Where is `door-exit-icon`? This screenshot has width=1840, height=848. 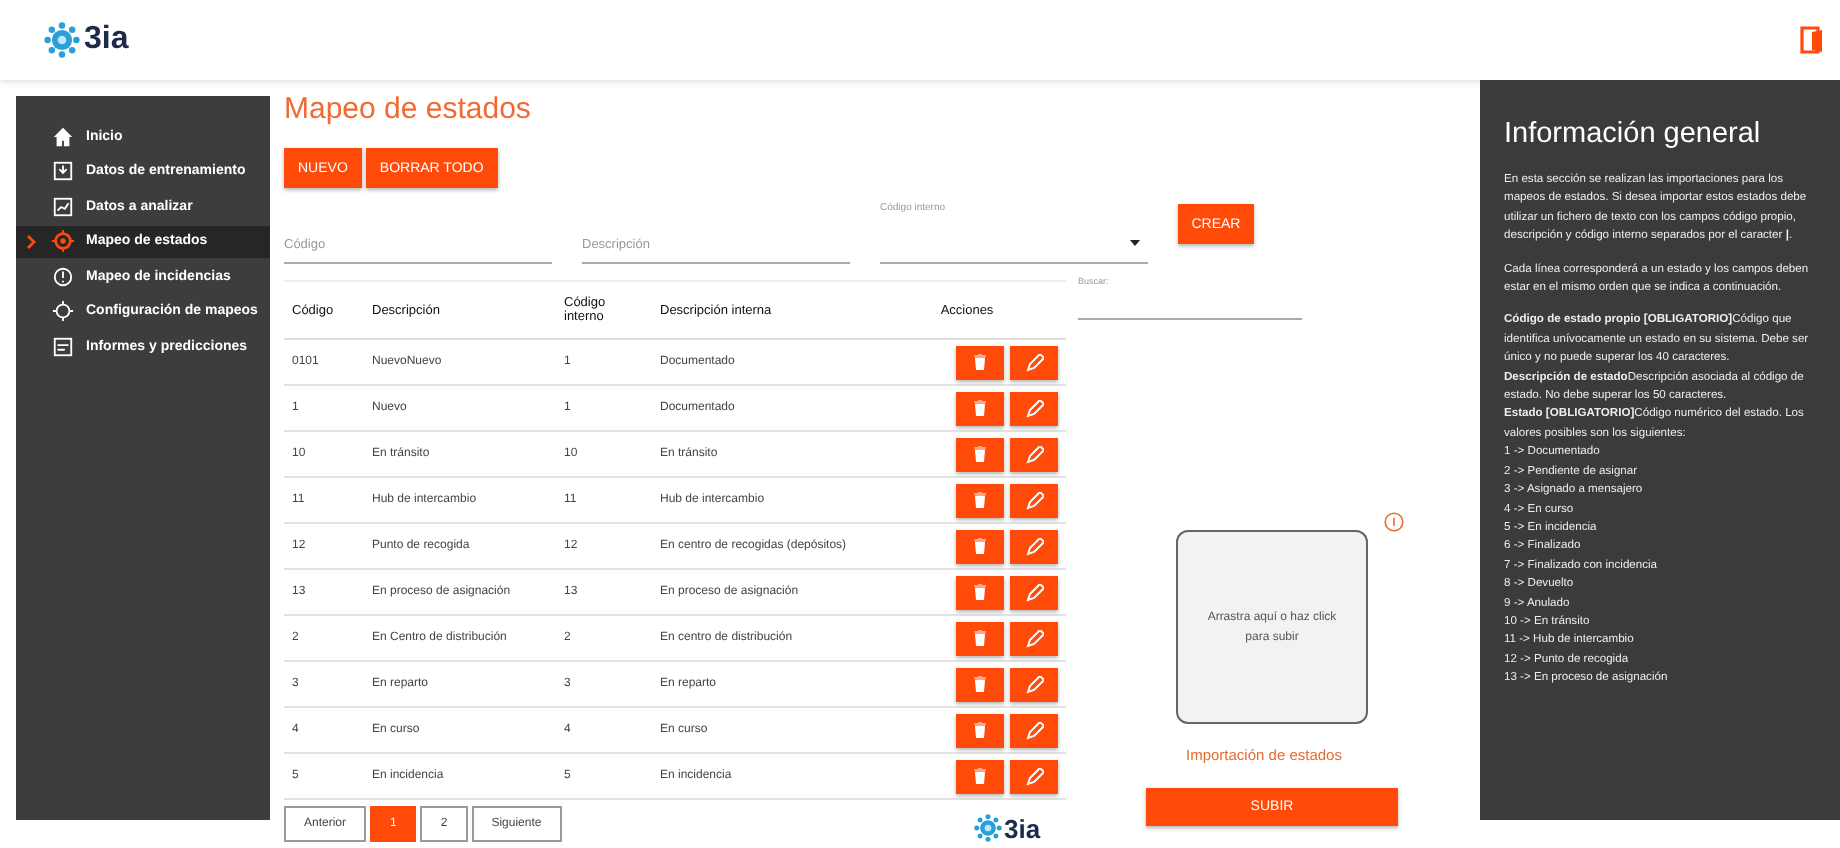 door-exit-icon is located at coordinates (1812, 40).